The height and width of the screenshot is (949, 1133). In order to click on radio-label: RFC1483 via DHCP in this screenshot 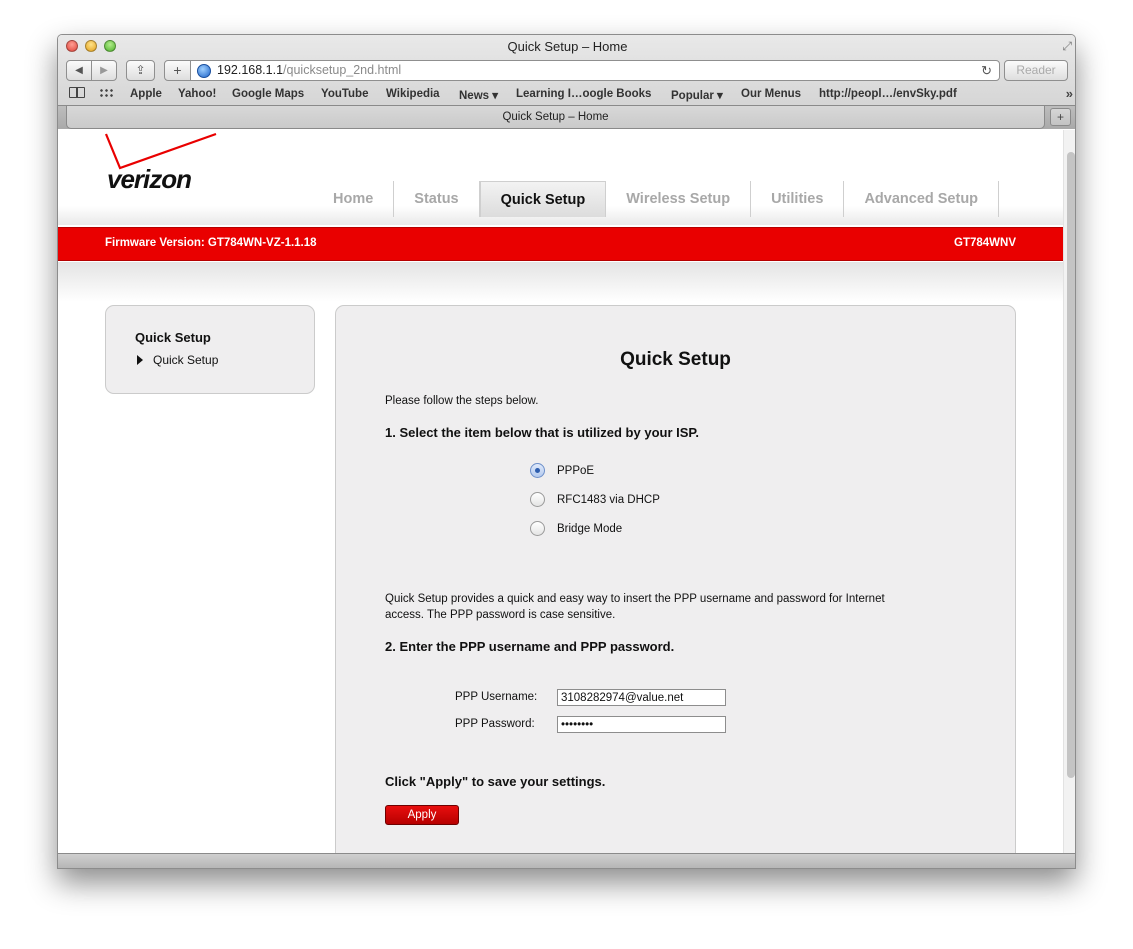, I will do `click(608, 500)`.